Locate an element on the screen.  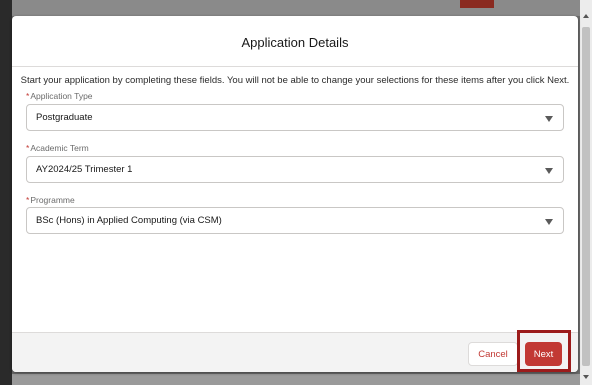
modal-title: Application Details is located at coordinates (295, 42).